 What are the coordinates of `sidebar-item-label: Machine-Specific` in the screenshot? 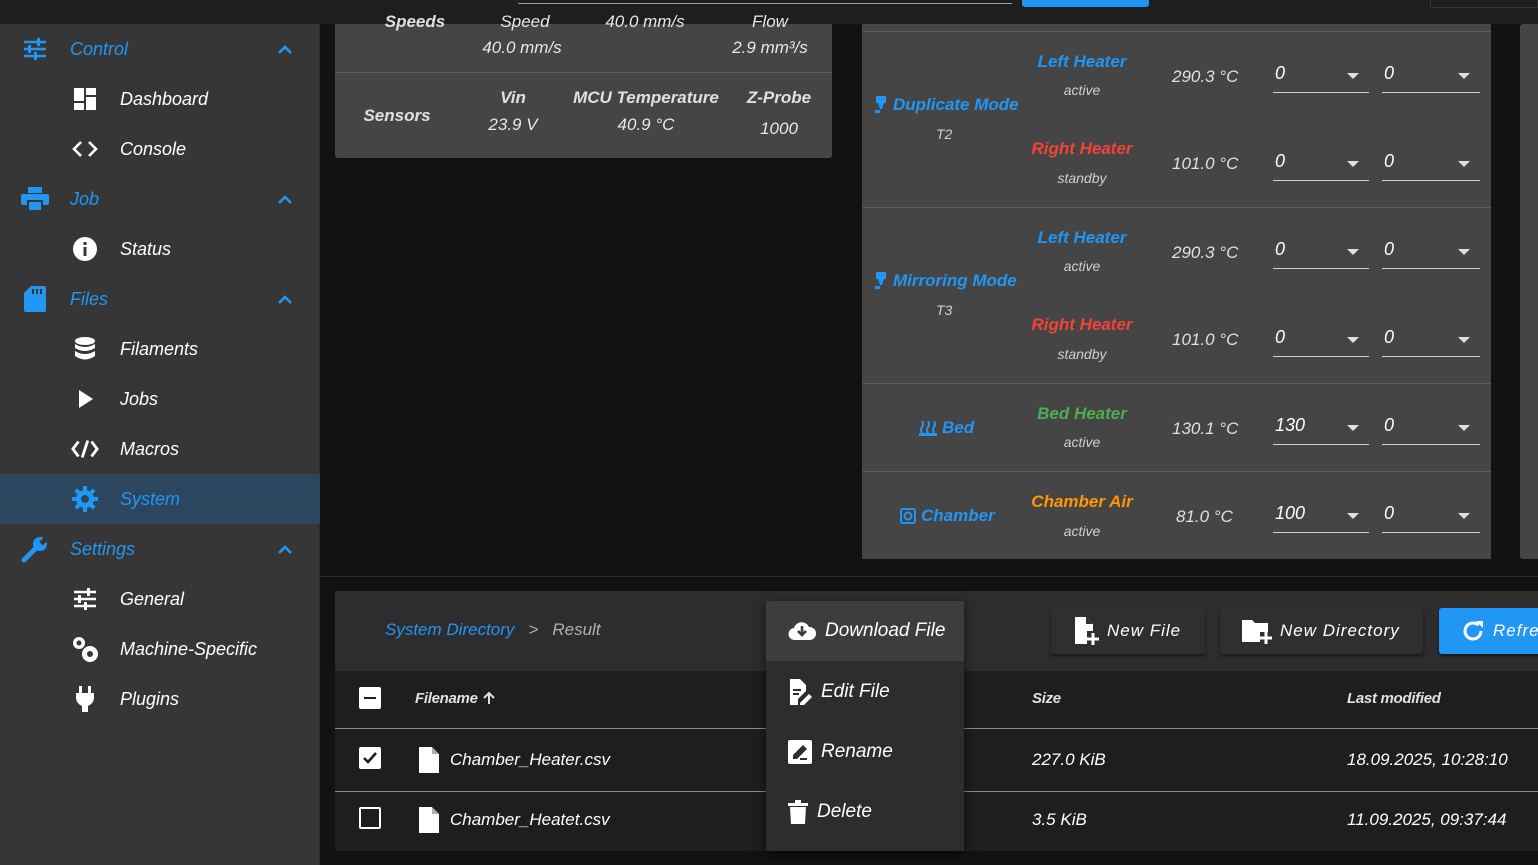 It's located at (189, 648).